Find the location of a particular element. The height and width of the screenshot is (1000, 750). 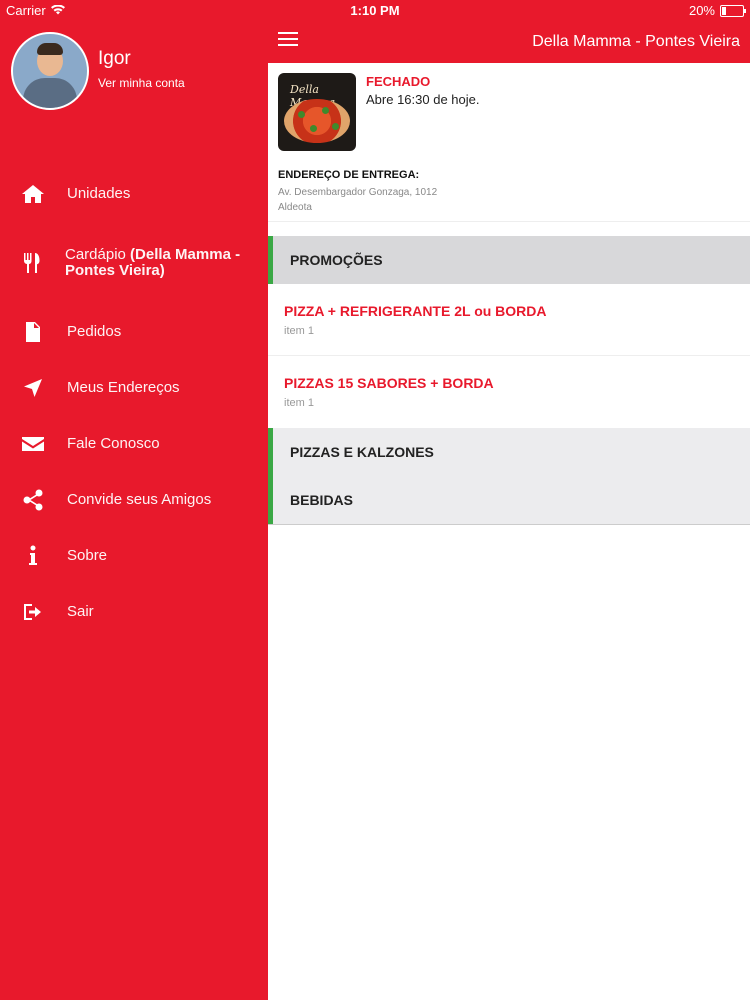

address-title: ENDEREÇO DE ENTREGA: is located at coordinates (349, 175).